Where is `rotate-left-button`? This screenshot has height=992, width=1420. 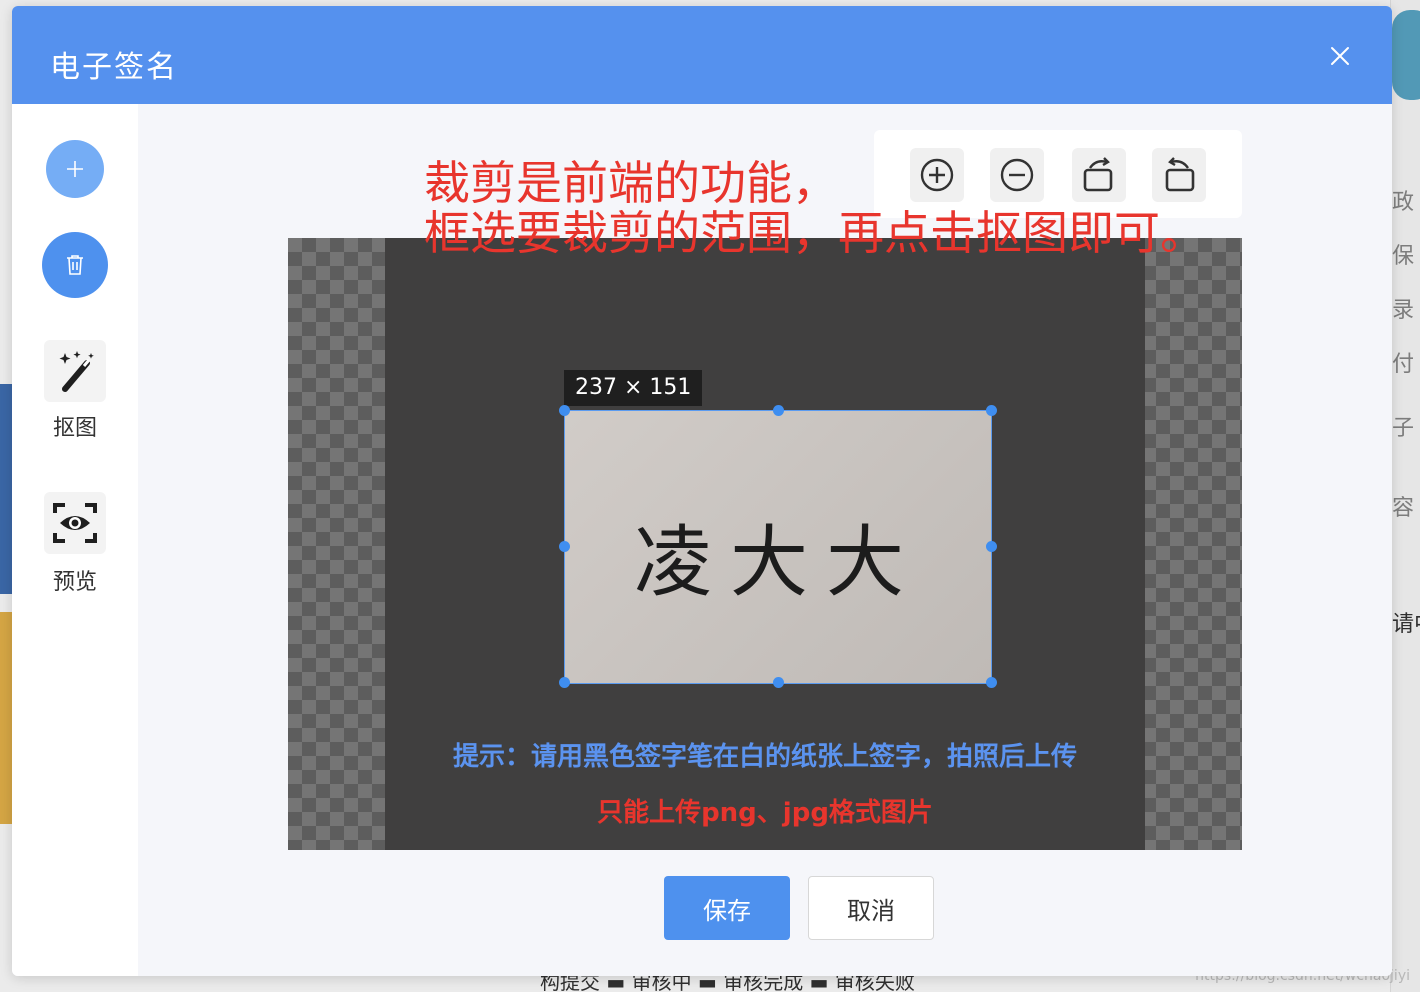
rotate-left-button is located at coordinates (1099, 175).